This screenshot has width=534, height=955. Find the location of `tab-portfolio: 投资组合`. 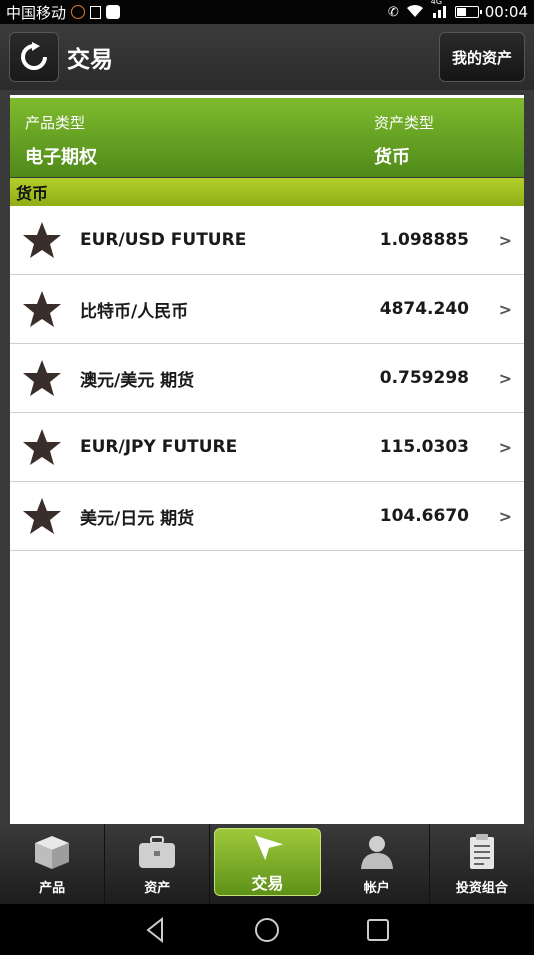

tab-portfolio: 投资组合 is located at coordinates (482, 864).